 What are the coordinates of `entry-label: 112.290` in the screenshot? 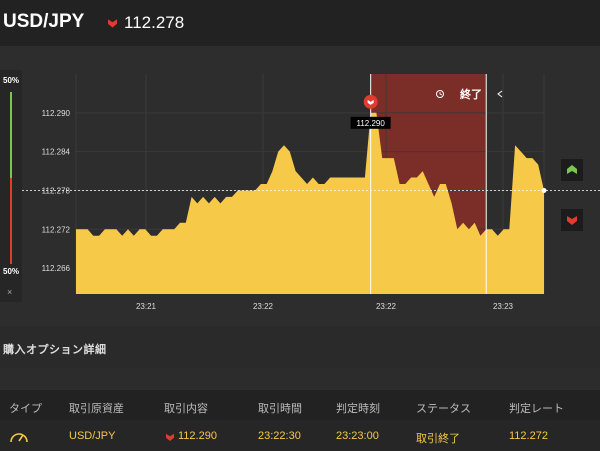 It's located at (371, 123).